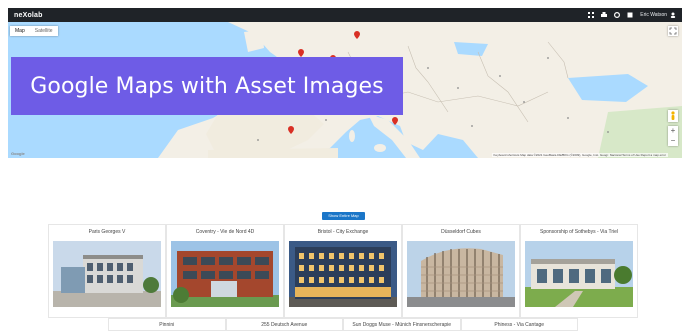 This screenshot has height=331, width=682. I want to click on street-view-button, so click(673, 116).